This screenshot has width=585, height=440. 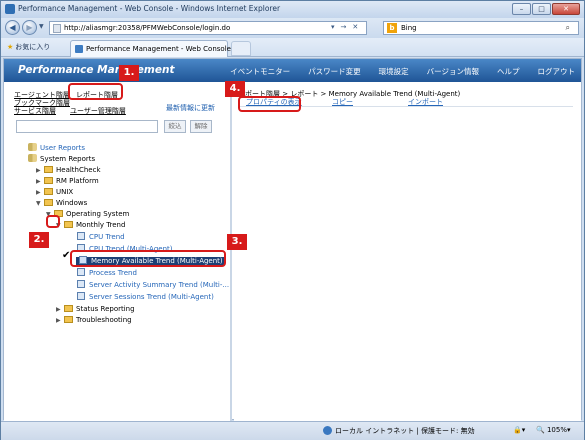 I want to click on tree-node-process-trend: Process Trend, so click(x=106, y=273).